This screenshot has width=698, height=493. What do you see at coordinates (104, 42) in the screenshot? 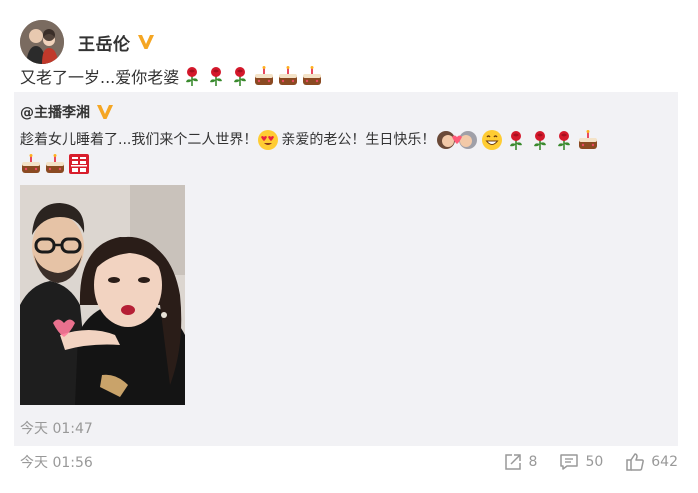
I see `author-name: 王岳伦` at bounding box center [104, 42].